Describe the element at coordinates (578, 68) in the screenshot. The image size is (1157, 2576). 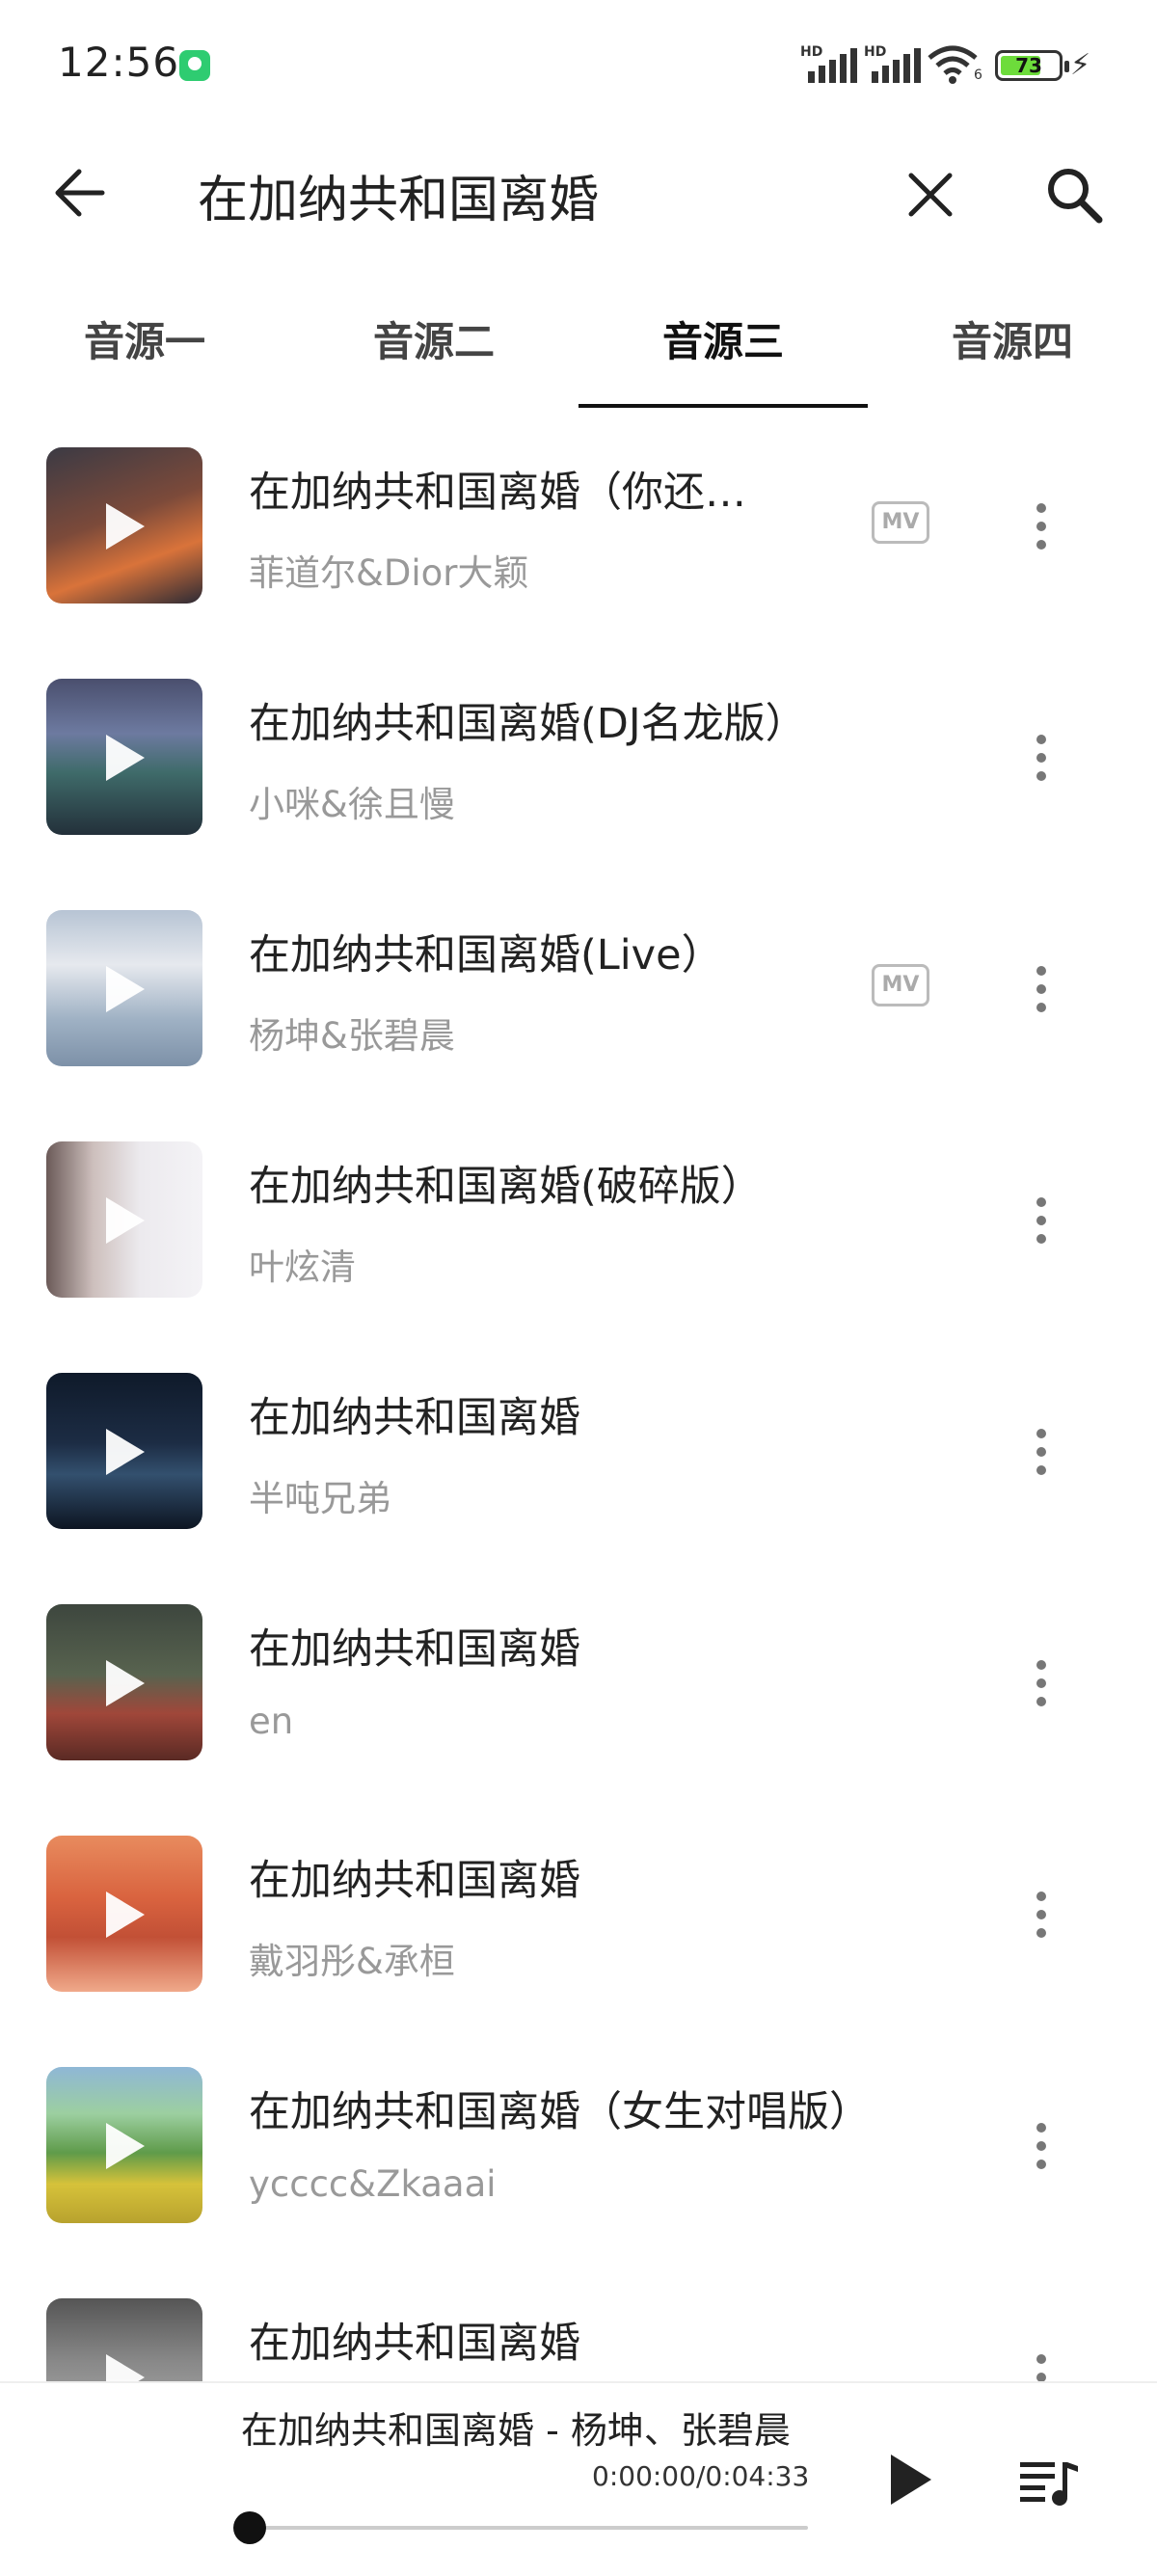
I see `status-bar: 12:56 HD HD 6 73 ⚡` at that location.